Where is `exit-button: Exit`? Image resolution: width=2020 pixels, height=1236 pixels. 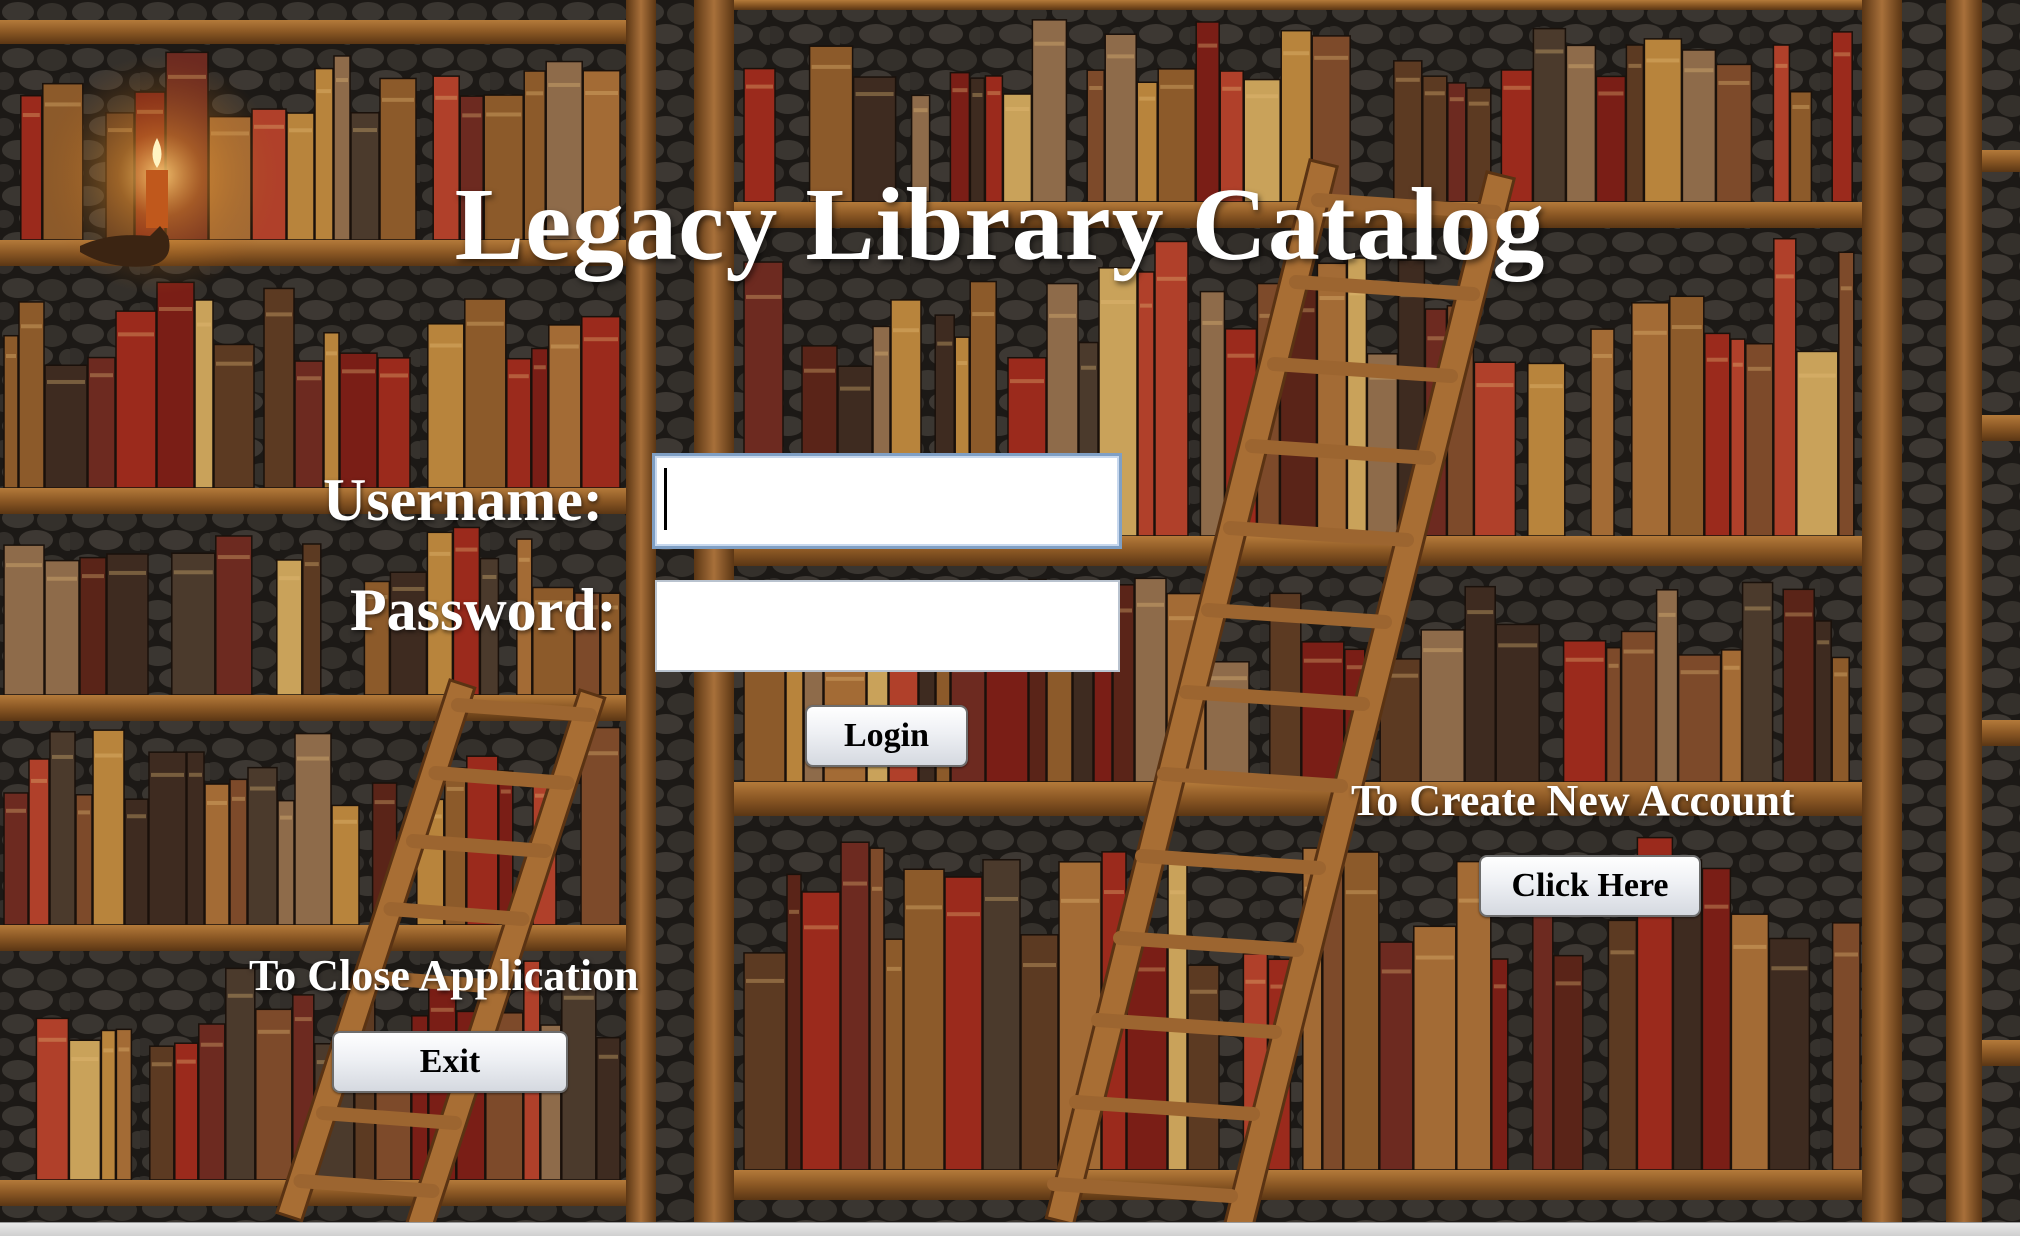
exit-button: Exit is located at coordinates (450, 1062).